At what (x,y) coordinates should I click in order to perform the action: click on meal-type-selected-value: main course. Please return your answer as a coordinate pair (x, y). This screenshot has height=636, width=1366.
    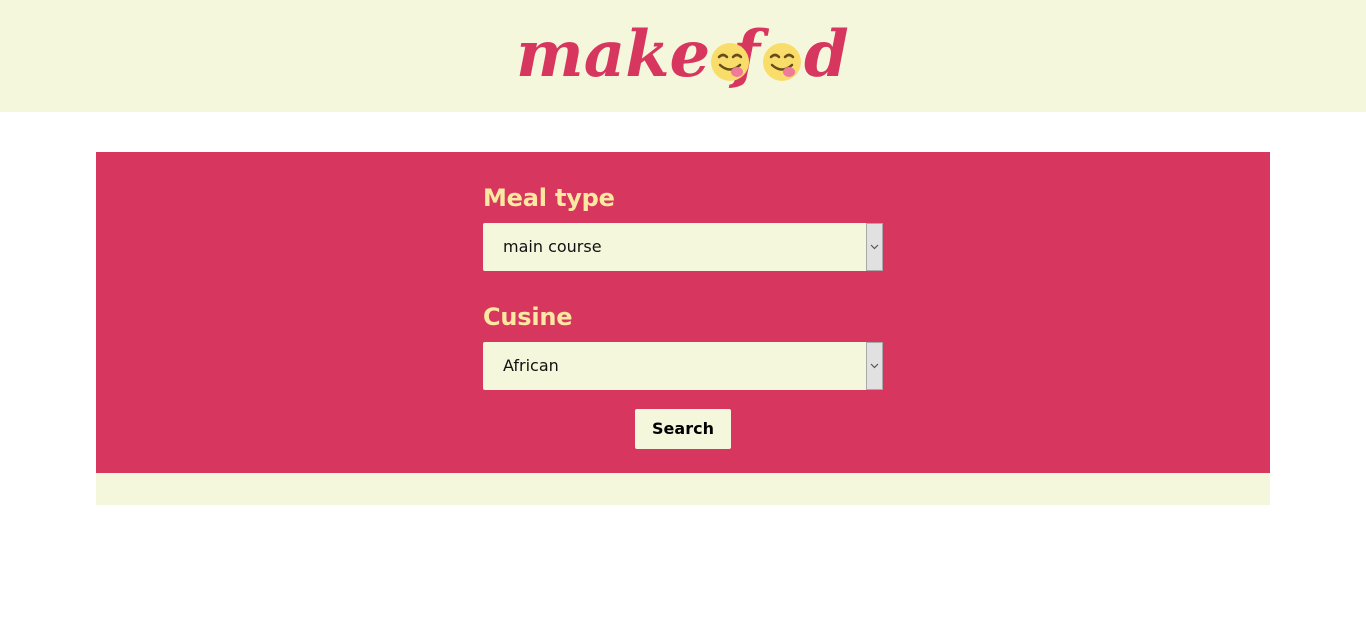
    Looking at the image, I should click on (552, 246).